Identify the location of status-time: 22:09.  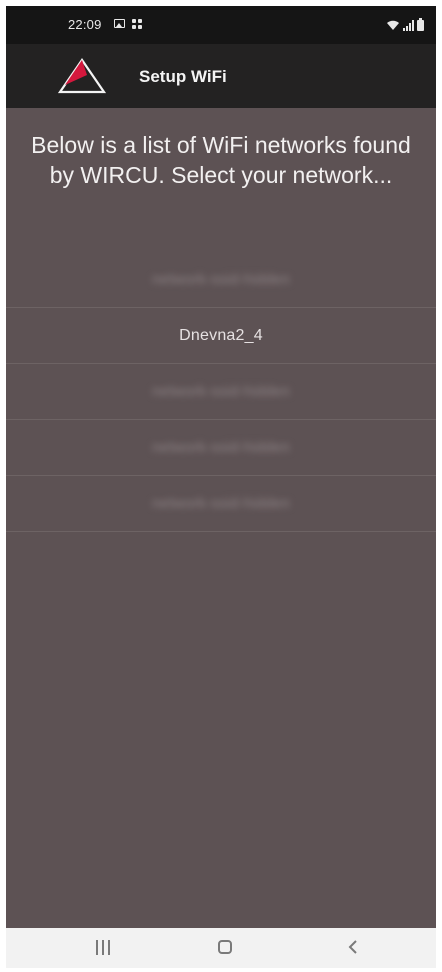
(85, 24).